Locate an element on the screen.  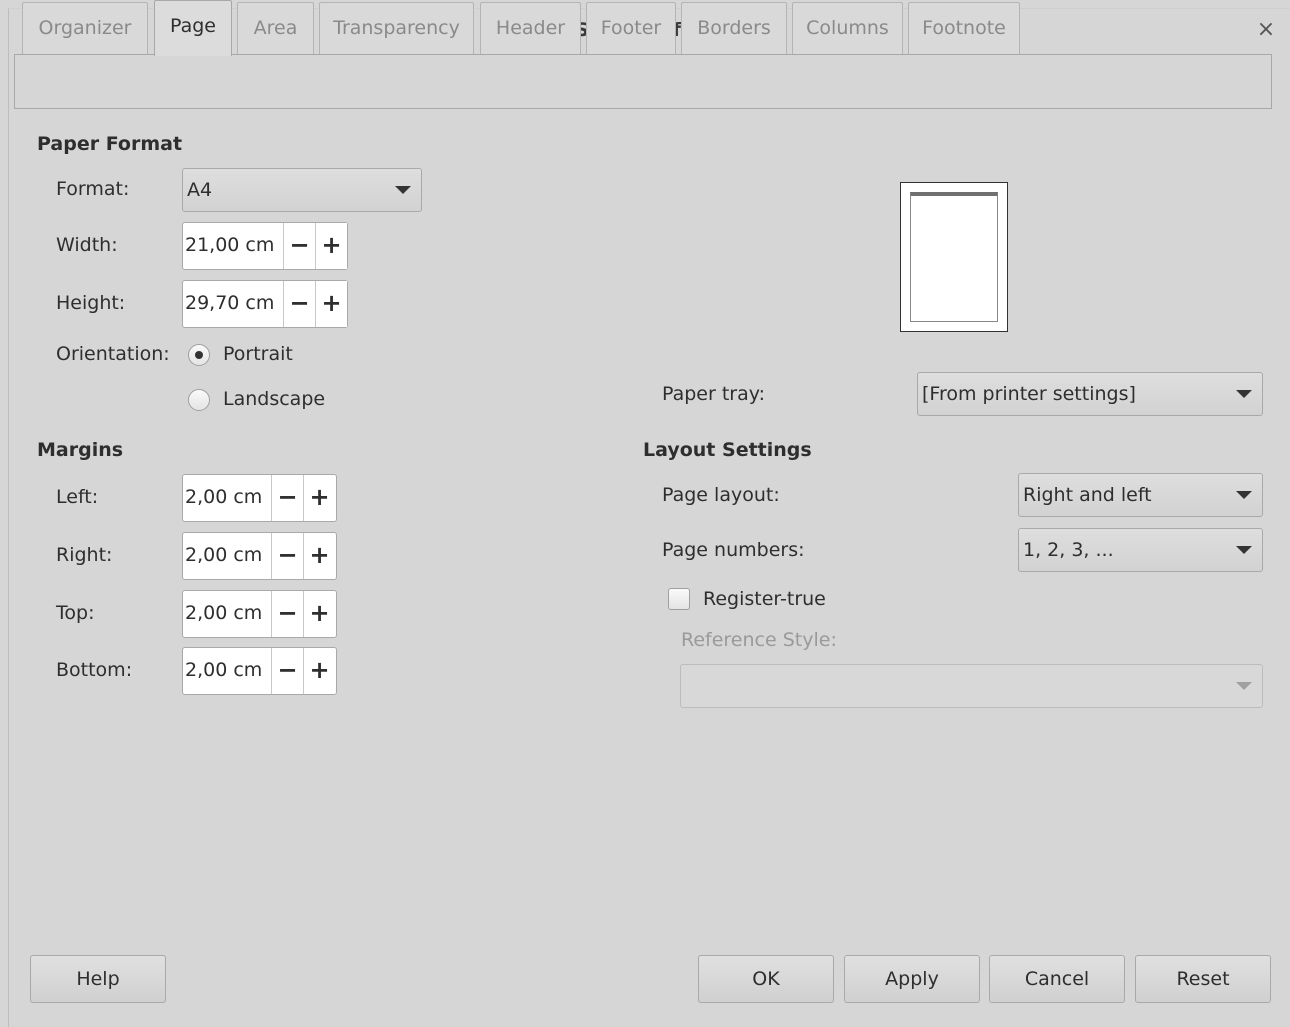
reference-style-label: Reference Style: is located at coordinates (759, 640).